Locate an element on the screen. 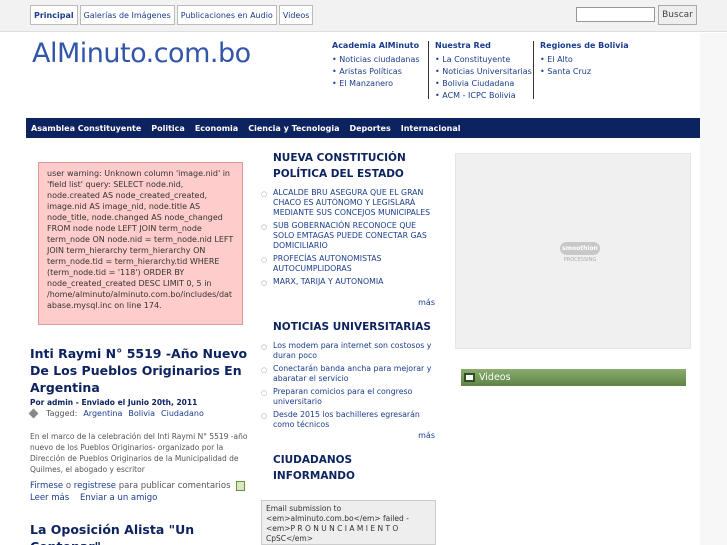 This screenshot has height=545, width=727. header-link: El Alto is located at coordinates (584, 60).